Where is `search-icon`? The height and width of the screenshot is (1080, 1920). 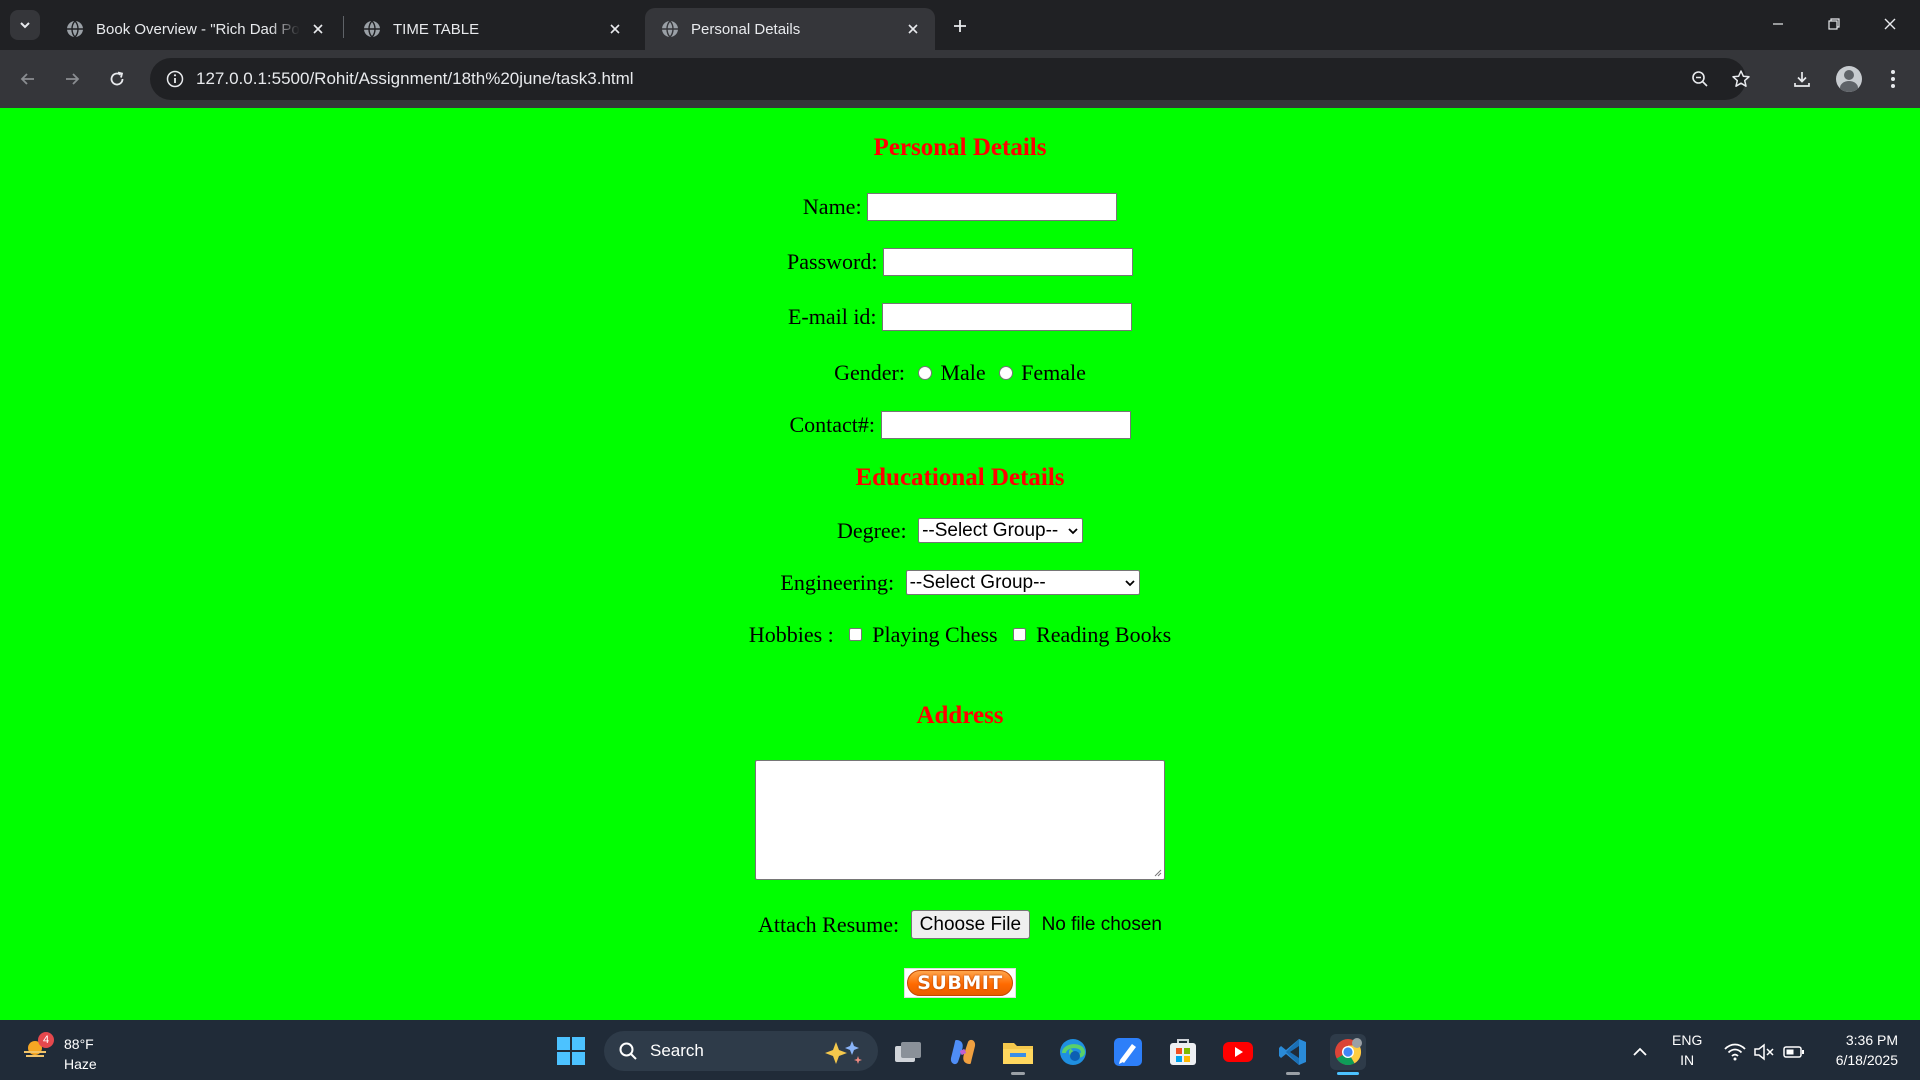
search-icon is located at coordinates (628, 1051).